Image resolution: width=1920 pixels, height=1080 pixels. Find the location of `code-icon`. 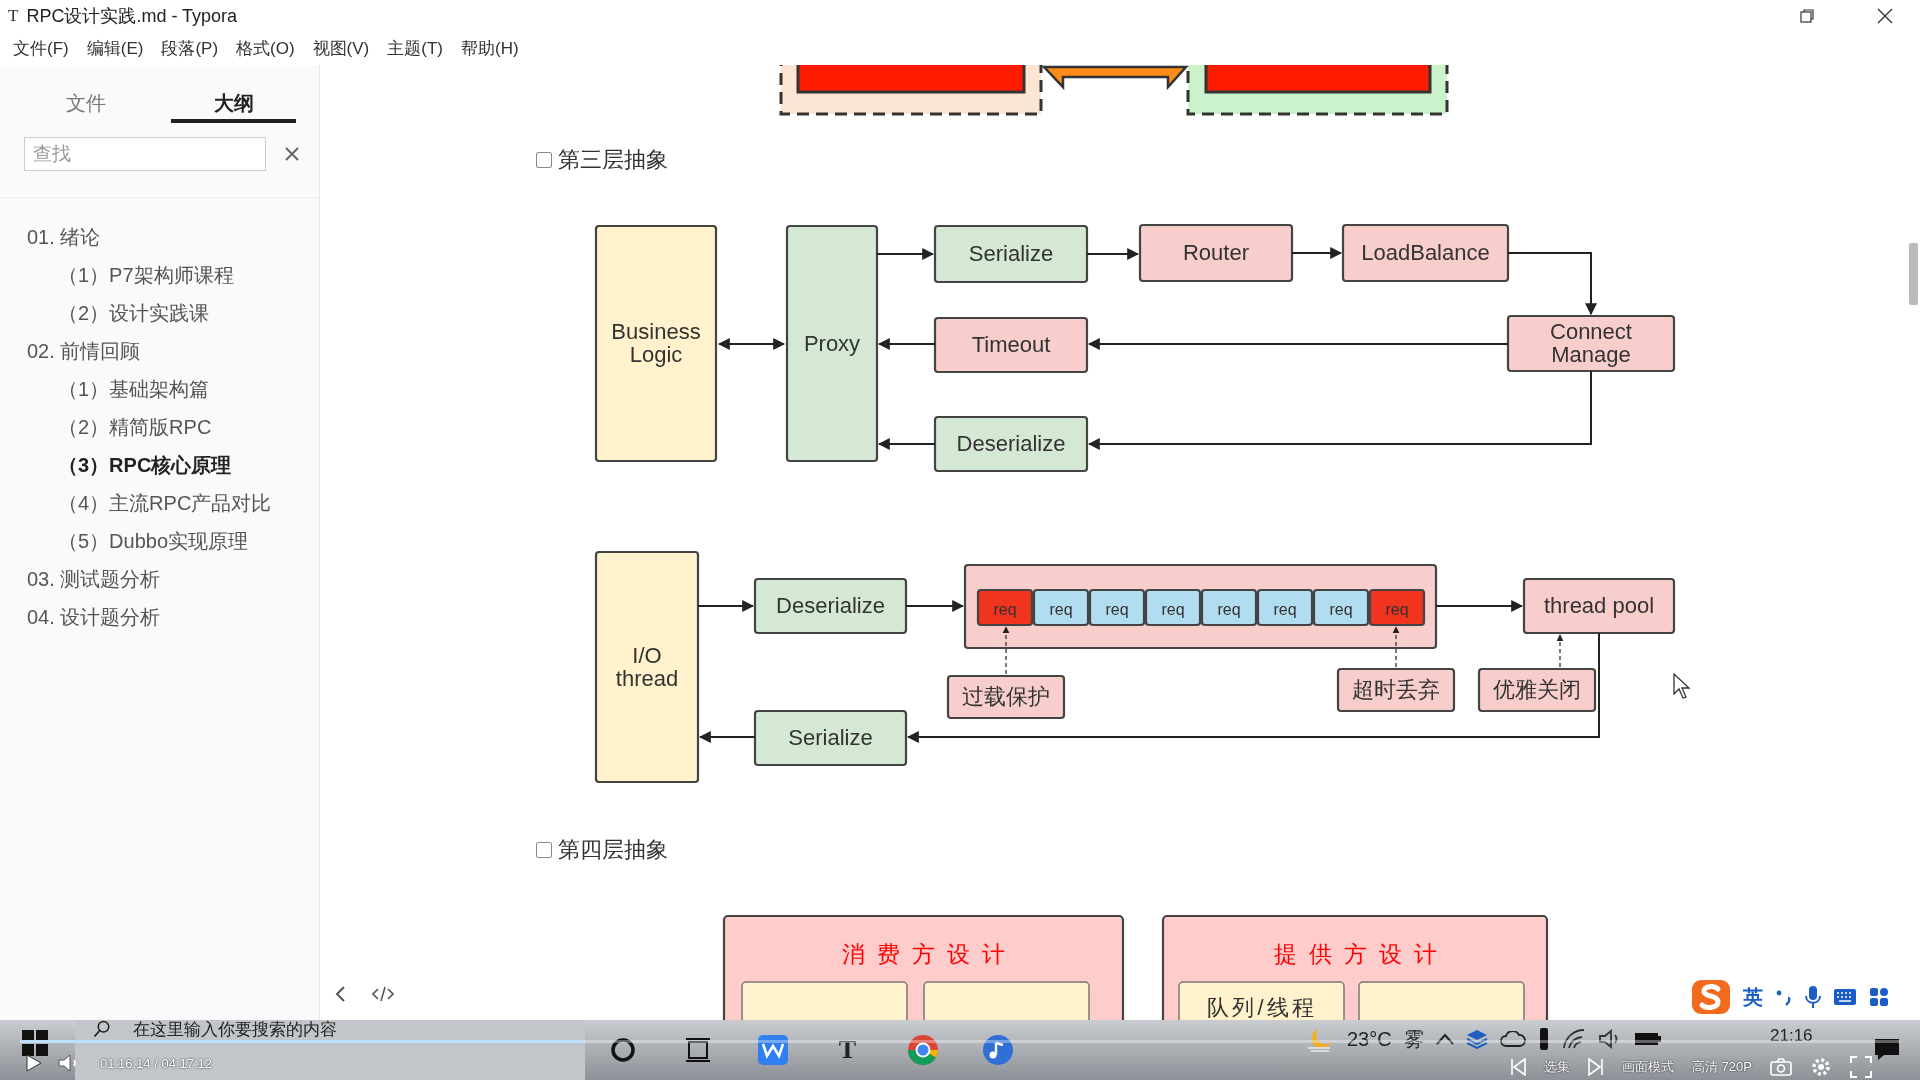

code-icon is located at coordinates (383, 994).